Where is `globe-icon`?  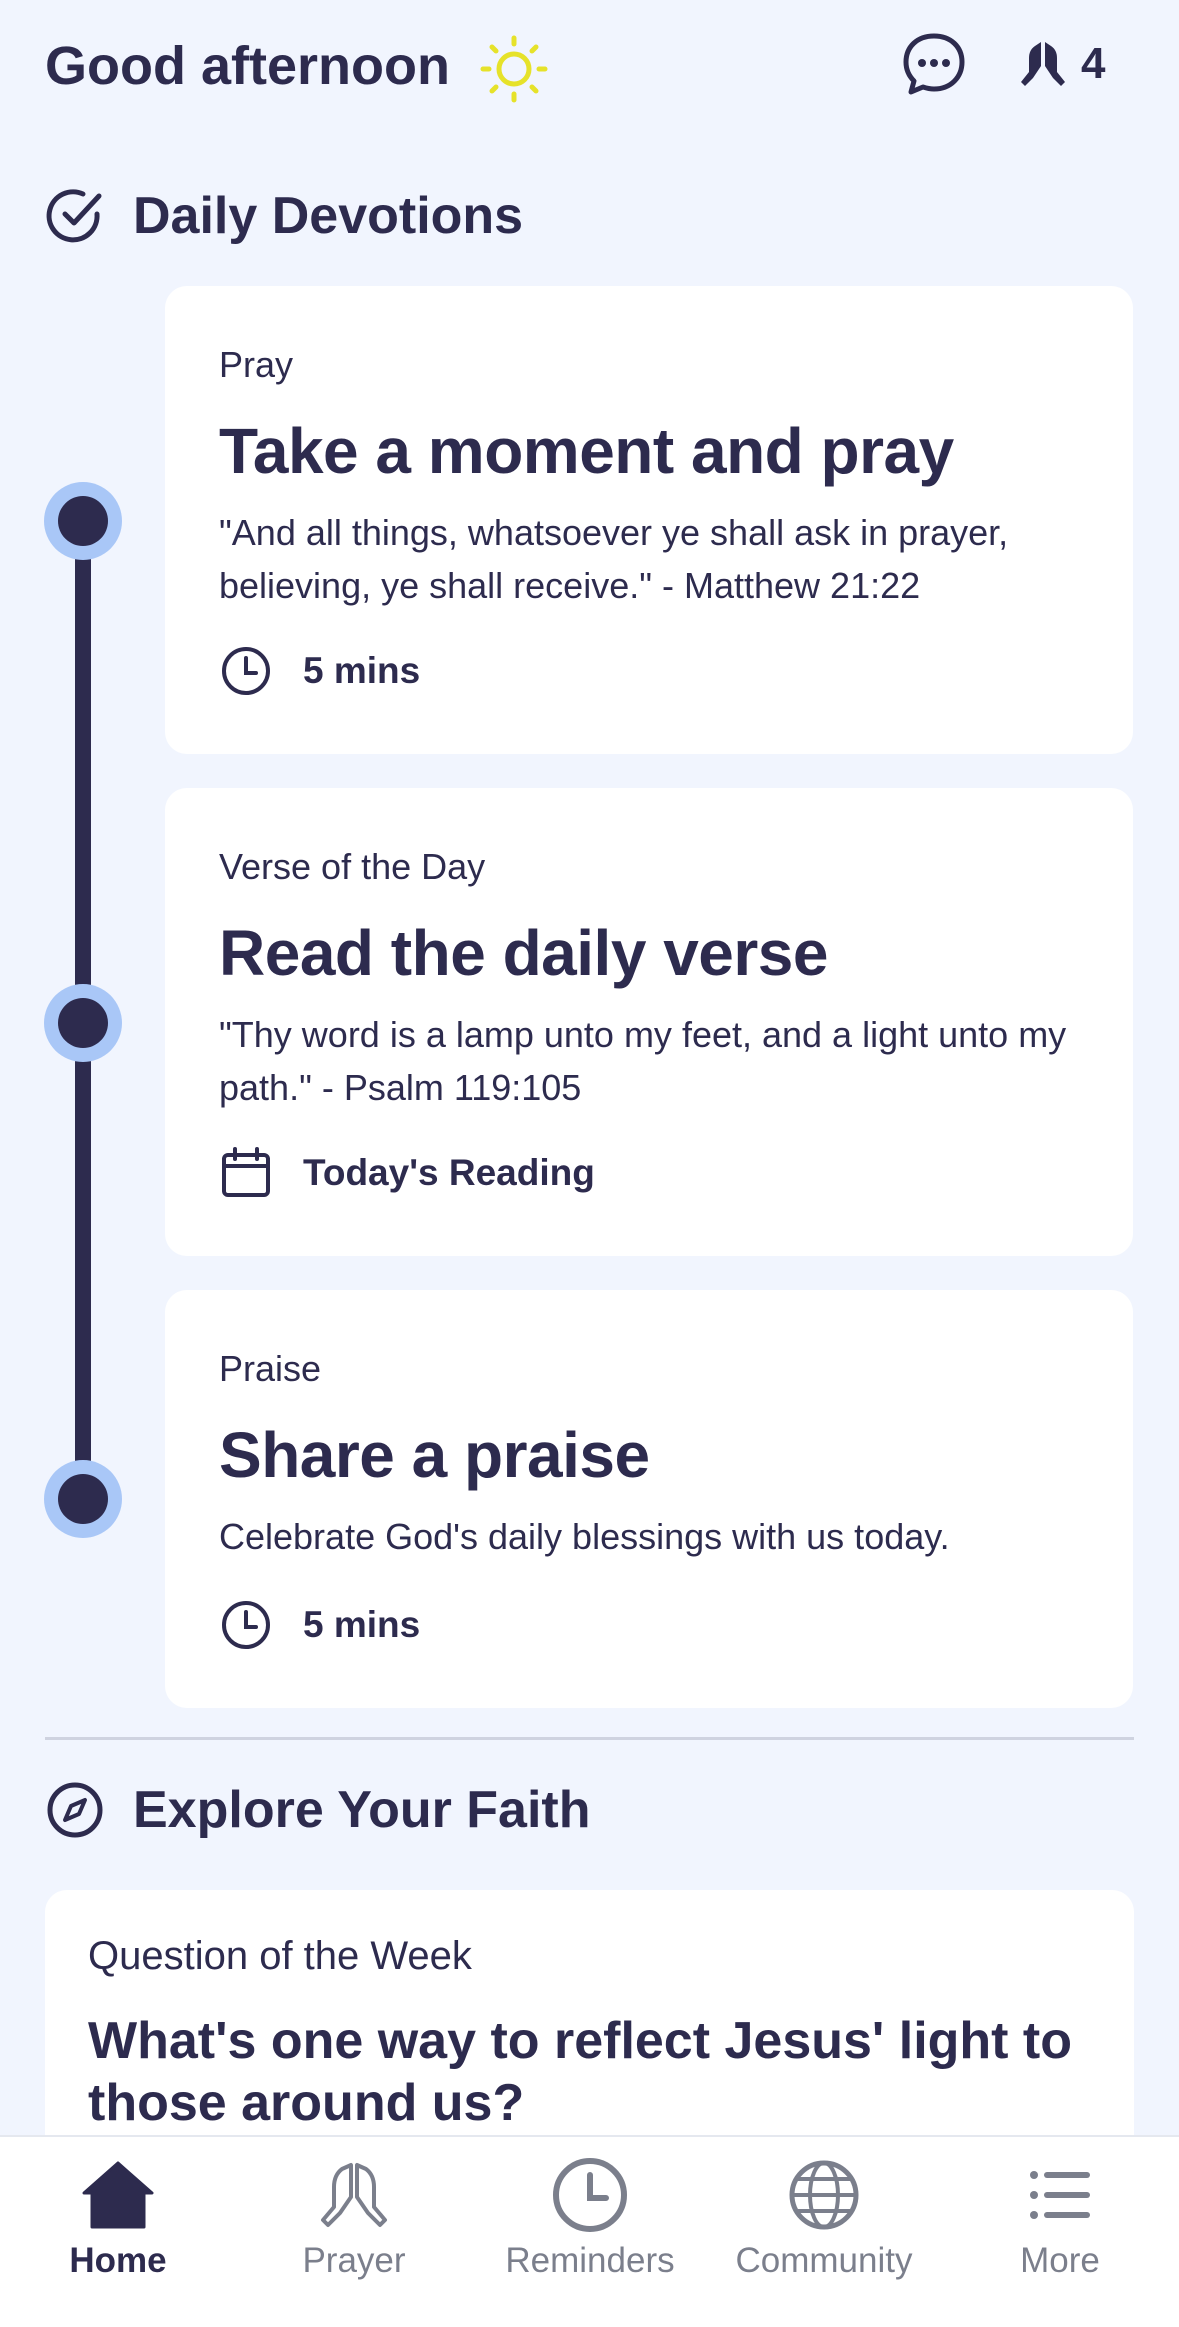
globe-icon is located at coordinates (824, 2195).